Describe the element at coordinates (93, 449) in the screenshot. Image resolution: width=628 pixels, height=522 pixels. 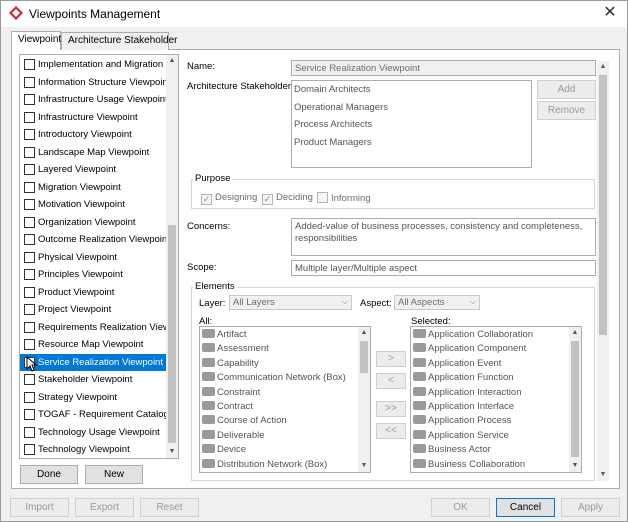
I see `viewpoint-list-item: Technology Viewpoint` at that location.